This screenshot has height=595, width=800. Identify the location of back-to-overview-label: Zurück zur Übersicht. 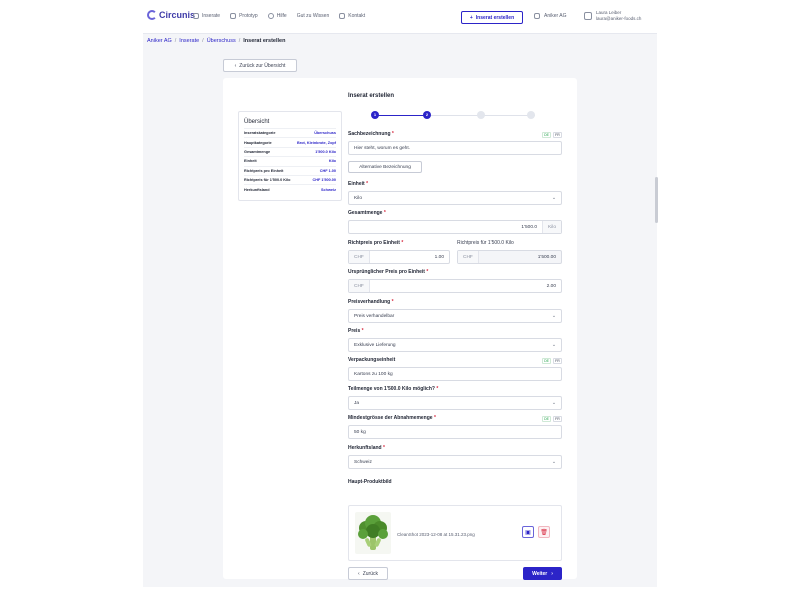
(262, 65).